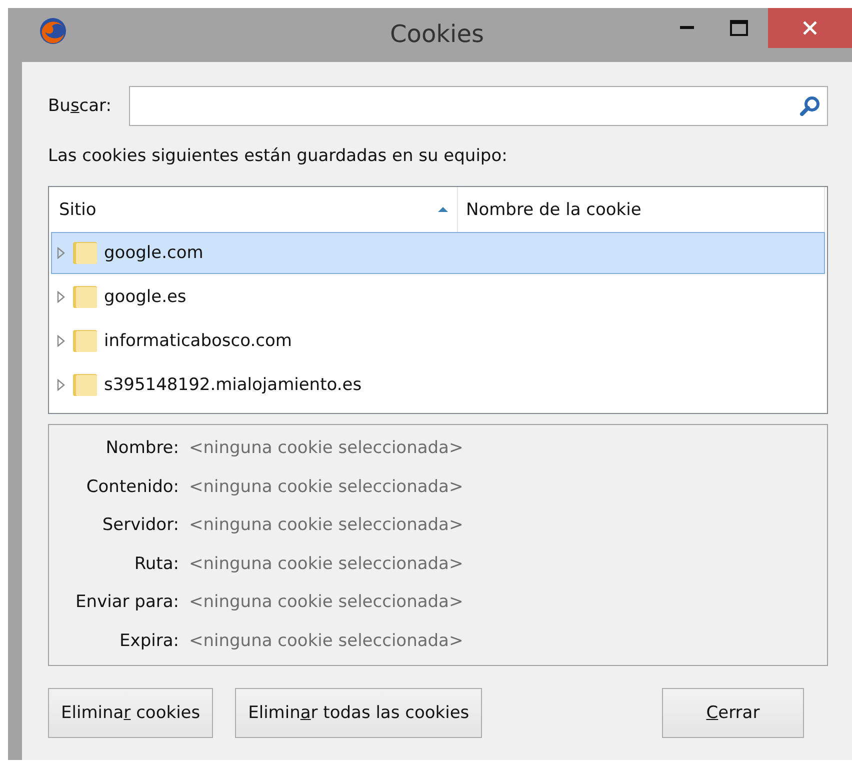  Describe the element at coordinates (437, 34) in the screenshot. I see `window-title: Cookies` at that location.